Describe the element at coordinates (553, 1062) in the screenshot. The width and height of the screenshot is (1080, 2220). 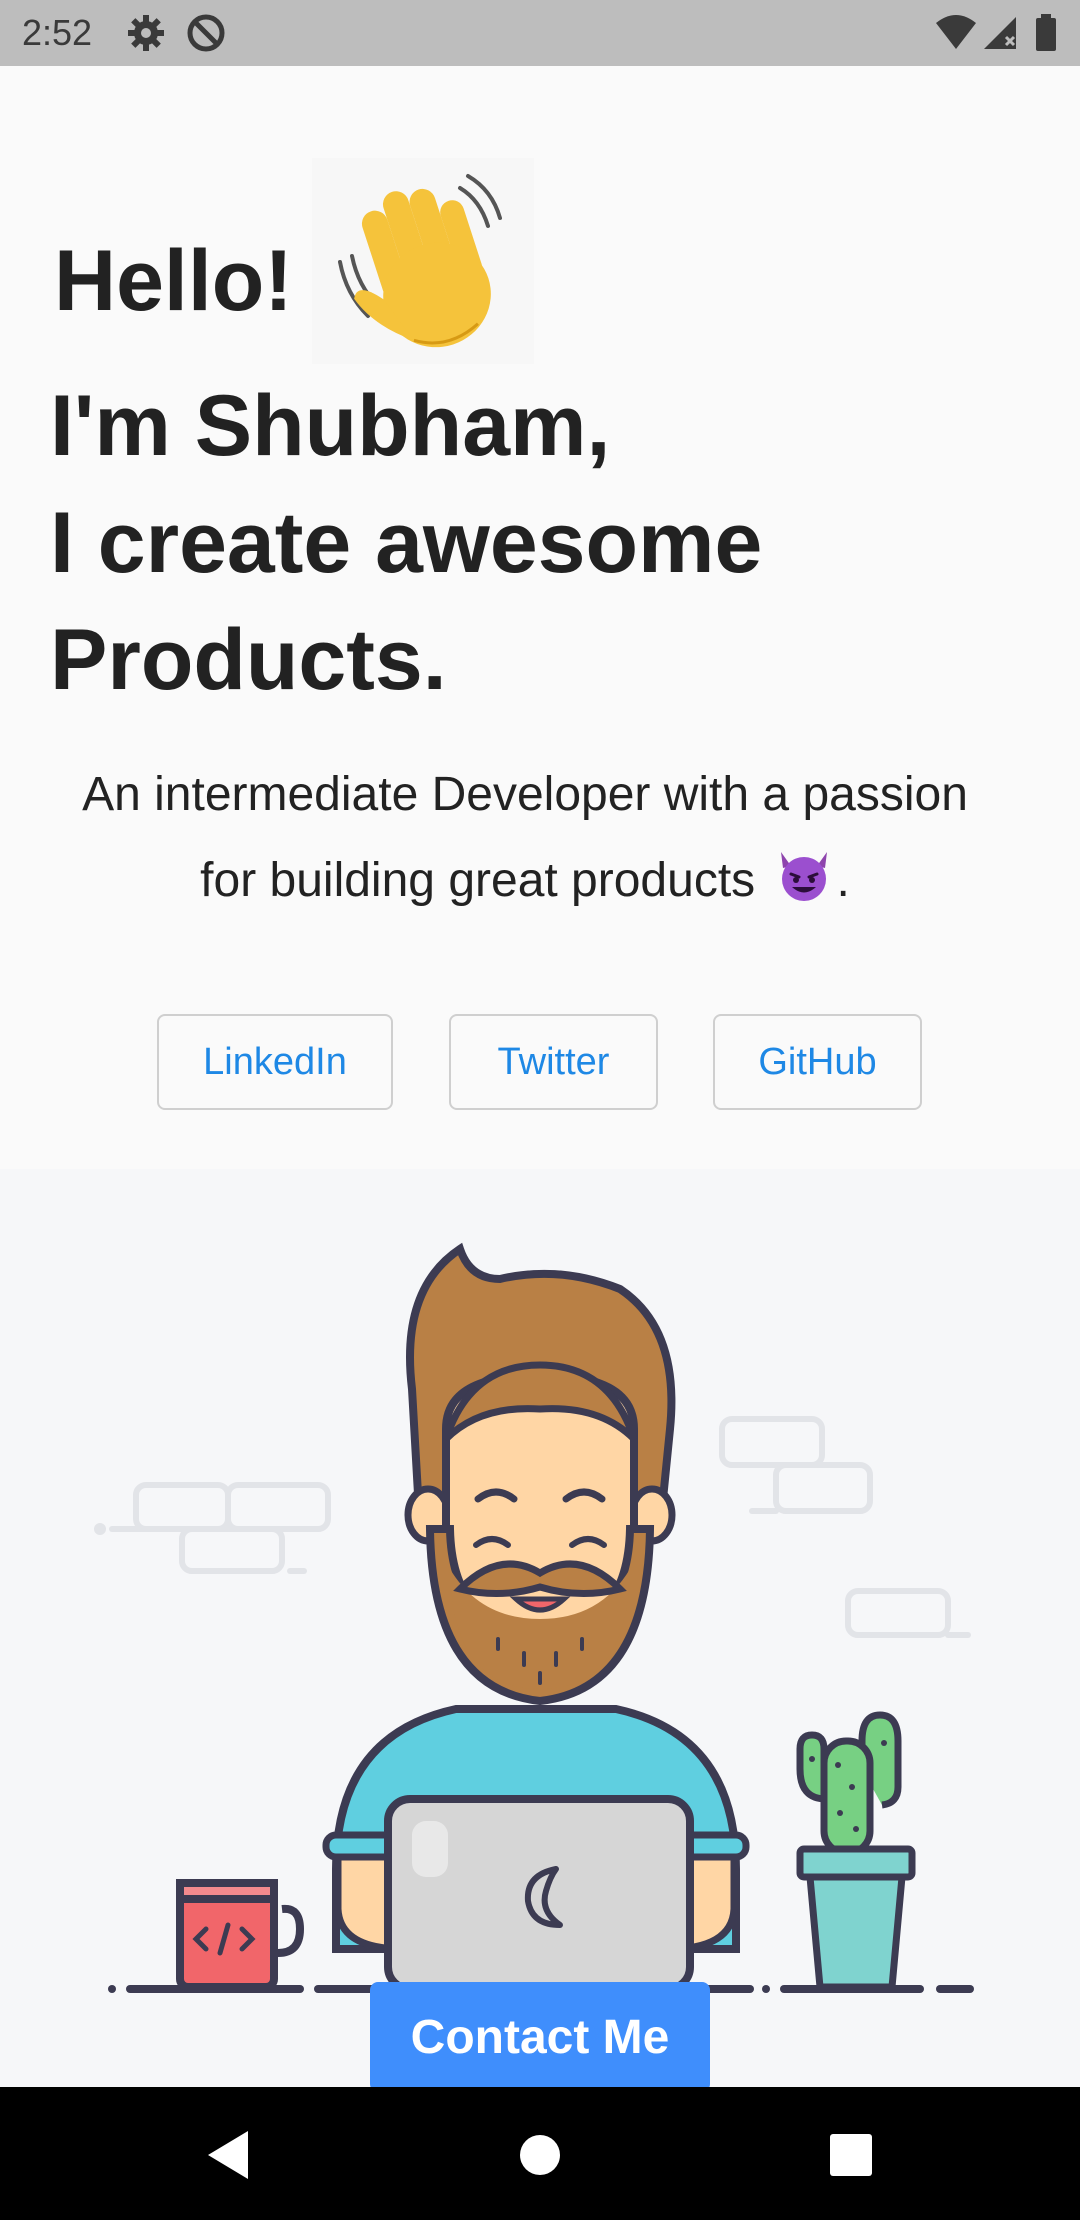
I see `twitter-button: Twitter` at that location.